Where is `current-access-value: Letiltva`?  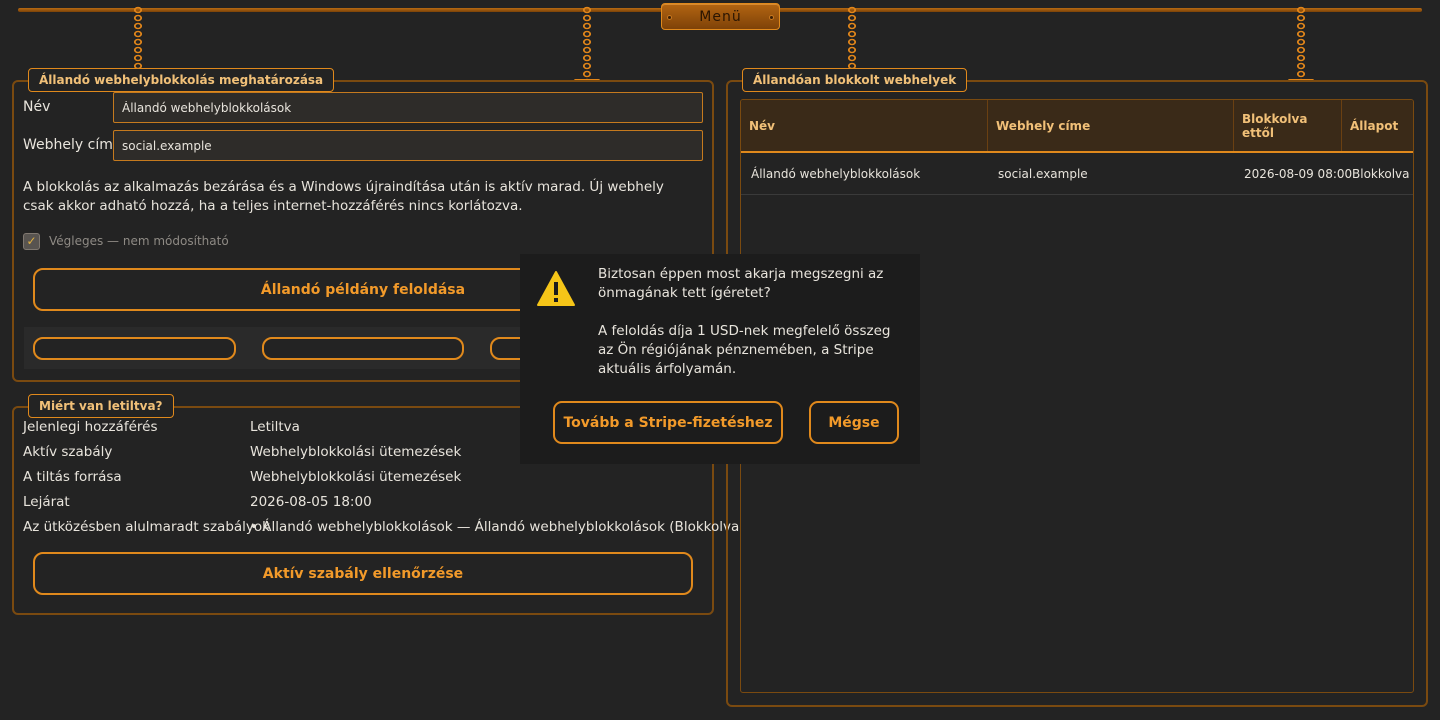 current-access-value: Letiltva is located at coordinates (275, 427).